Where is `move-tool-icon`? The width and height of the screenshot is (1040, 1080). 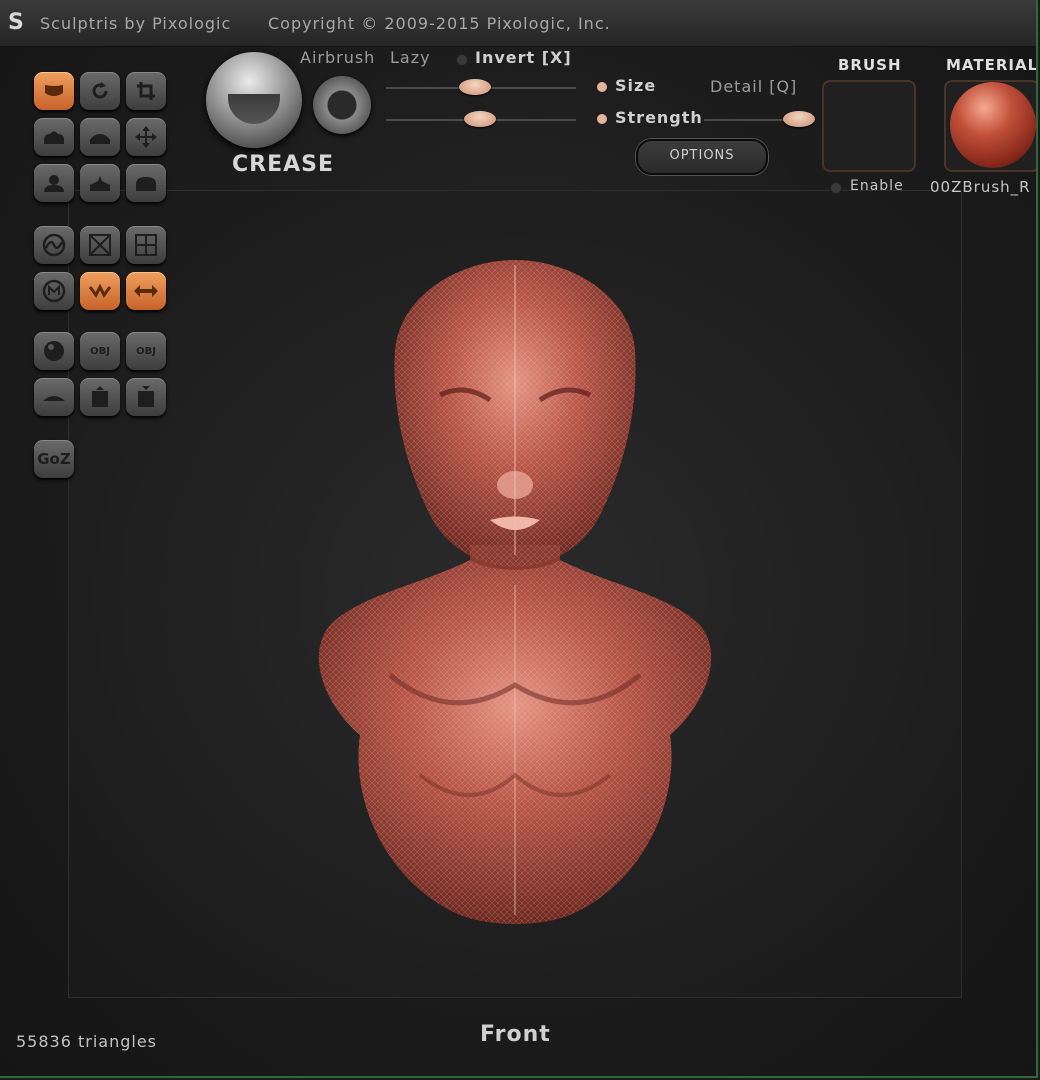 move-tool-icon is located at coordinates (146, 137).